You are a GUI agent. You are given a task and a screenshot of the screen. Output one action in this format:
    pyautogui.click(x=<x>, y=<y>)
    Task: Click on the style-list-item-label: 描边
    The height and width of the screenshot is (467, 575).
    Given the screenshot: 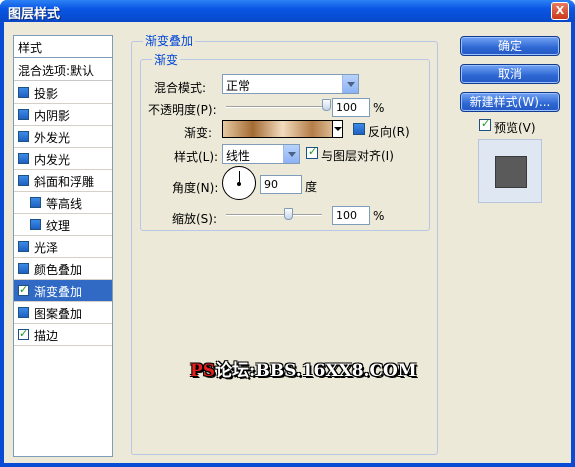 What is the action you would take?
    pyautogui.click(x=46, y=336)
    